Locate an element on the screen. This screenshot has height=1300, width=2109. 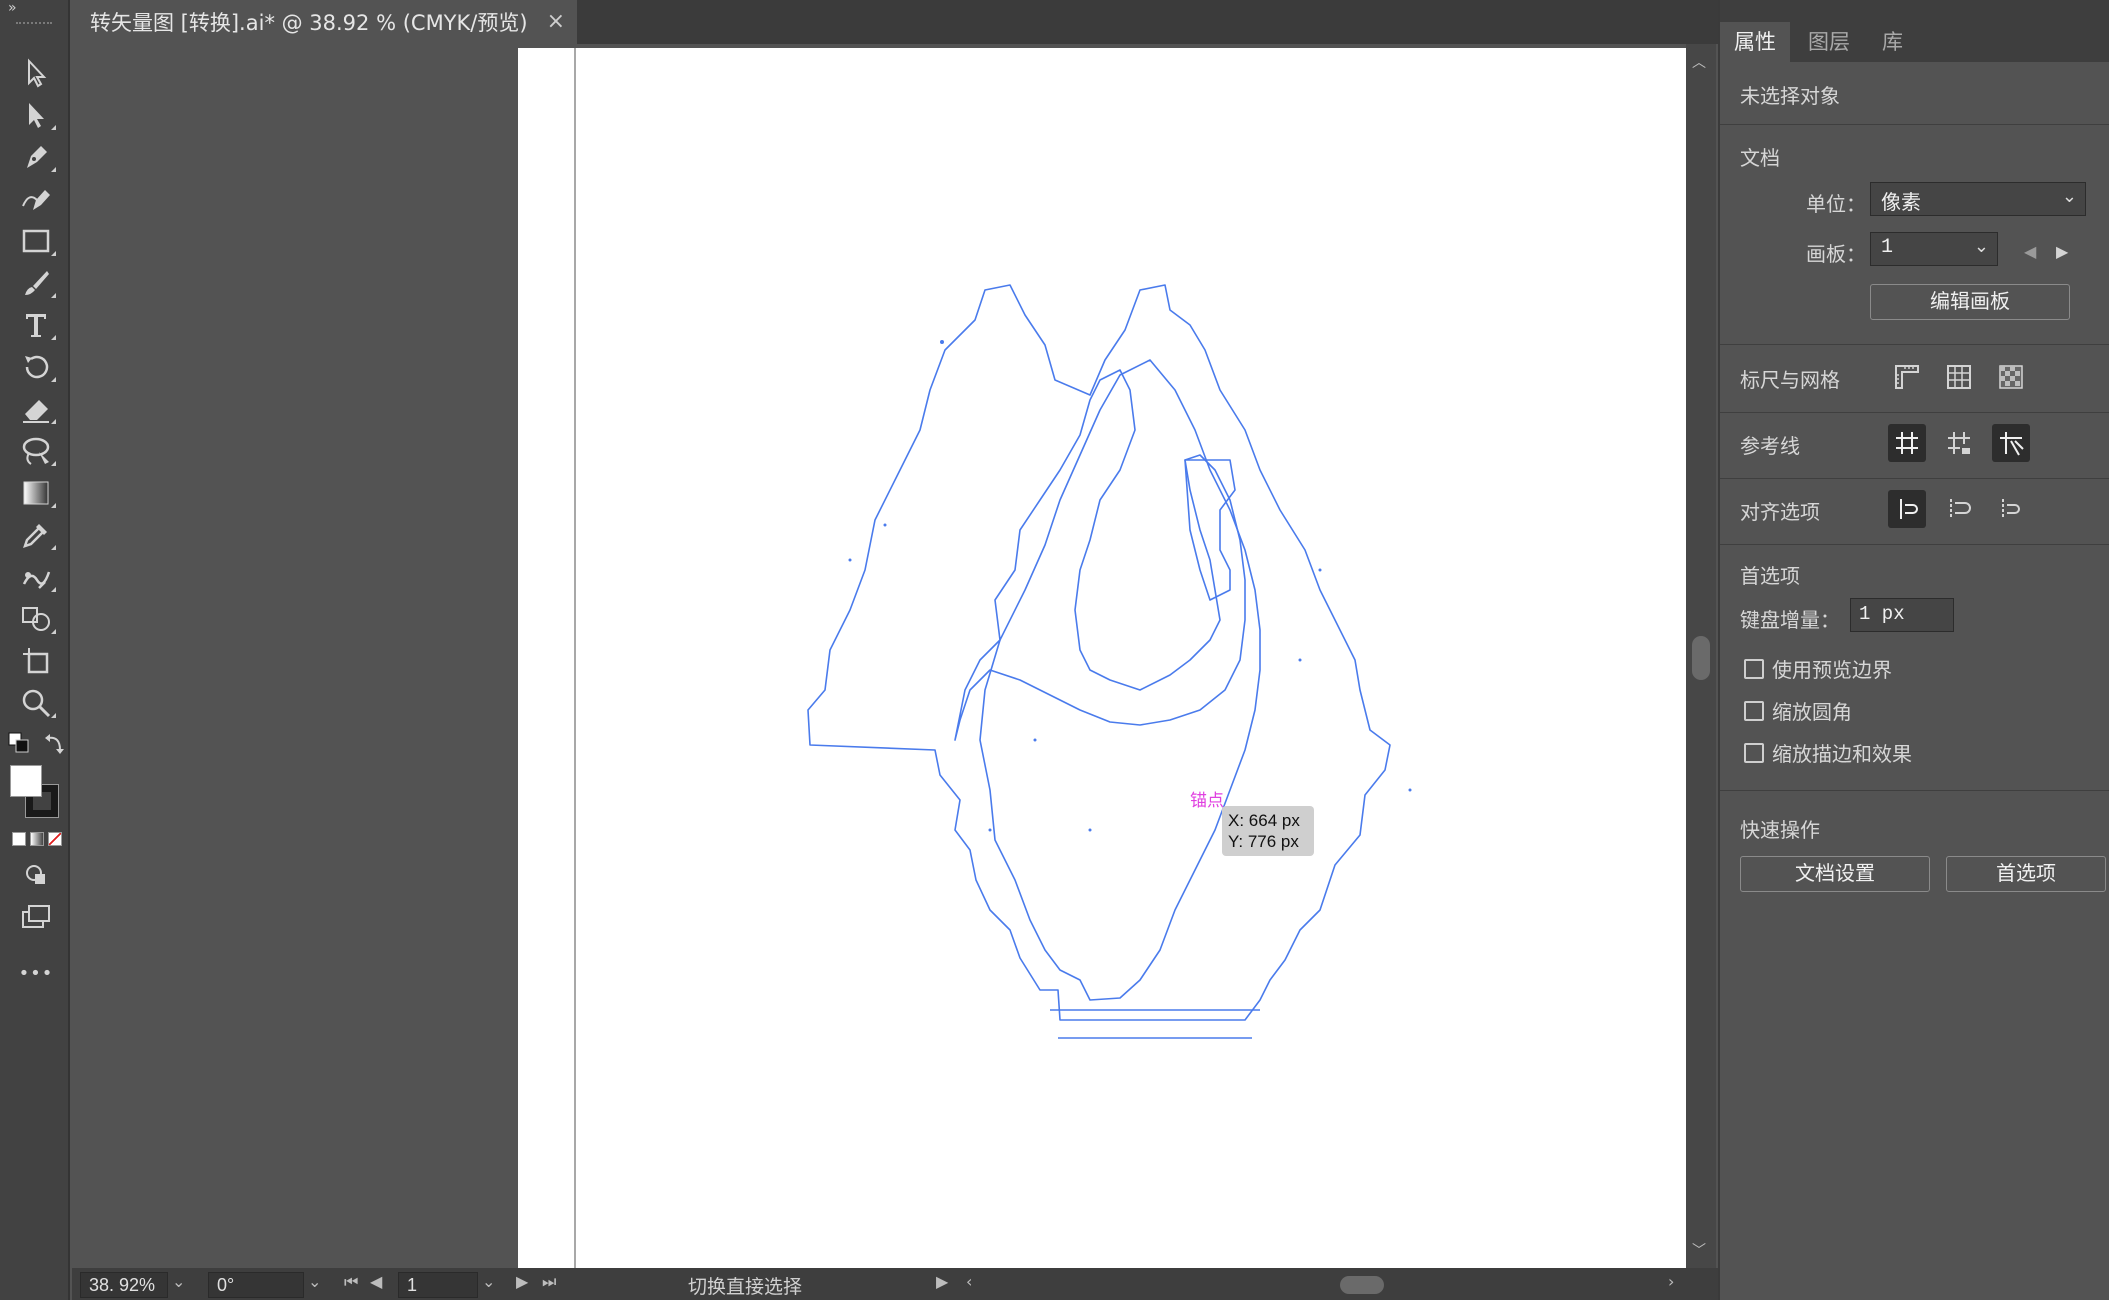
eraser-tool is located at coordinates (36, 409).